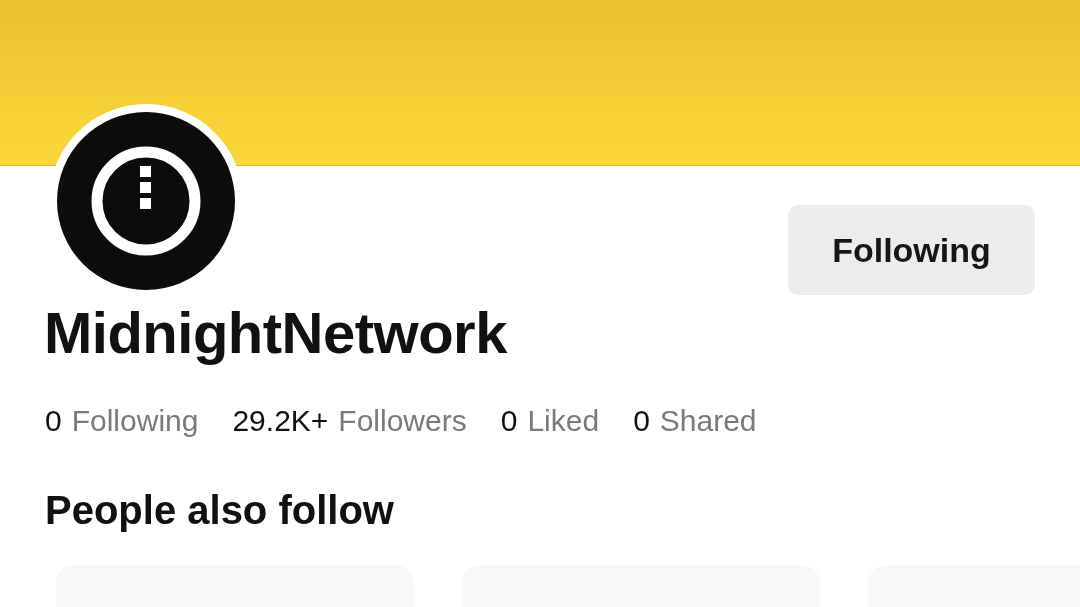  Describe the element at coordinates (911, 250) in the screenshot. I see `following-button: Following` at that location.